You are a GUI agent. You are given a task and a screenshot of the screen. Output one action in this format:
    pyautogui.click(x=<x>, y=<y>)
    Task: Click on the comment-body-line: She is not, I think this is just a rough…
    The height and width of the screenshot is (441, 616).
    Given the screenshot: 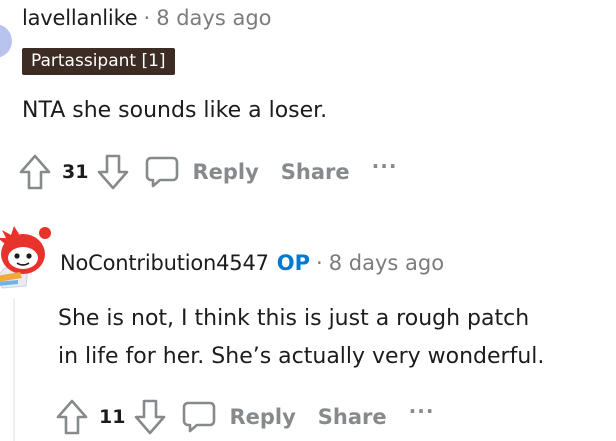 What is the action you would take?
    pyautogui.click(x=294, y=318)
    